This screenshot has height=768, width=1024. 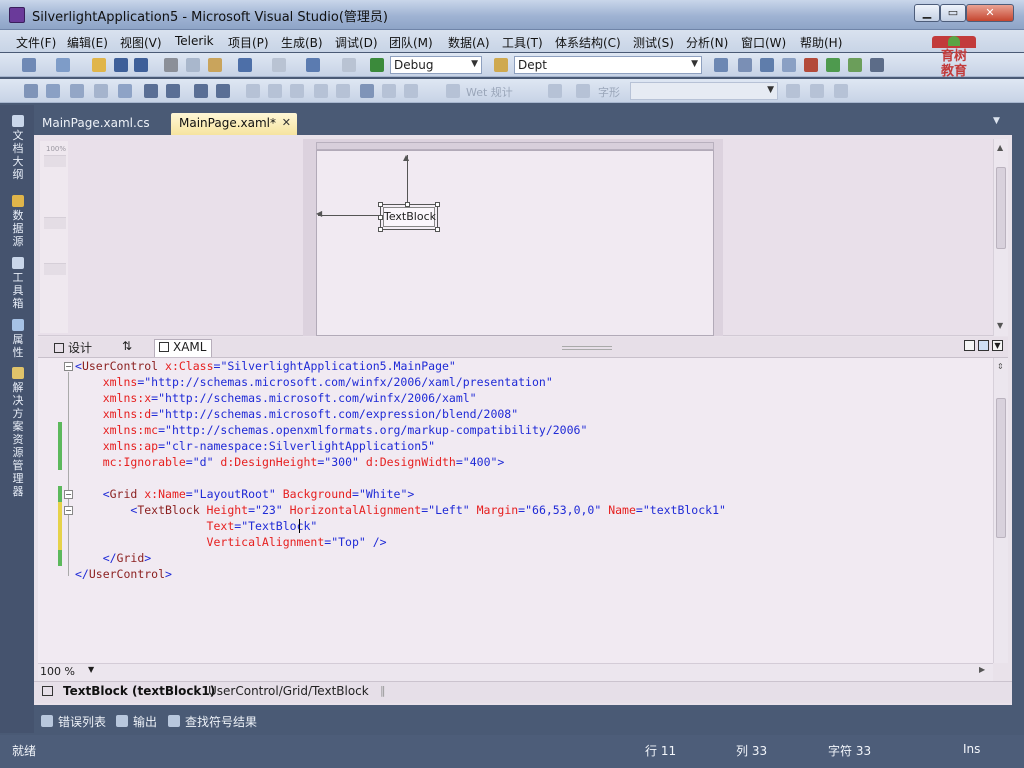 I want to click on menu-item: 数据(A), so click(x=469, y=42).